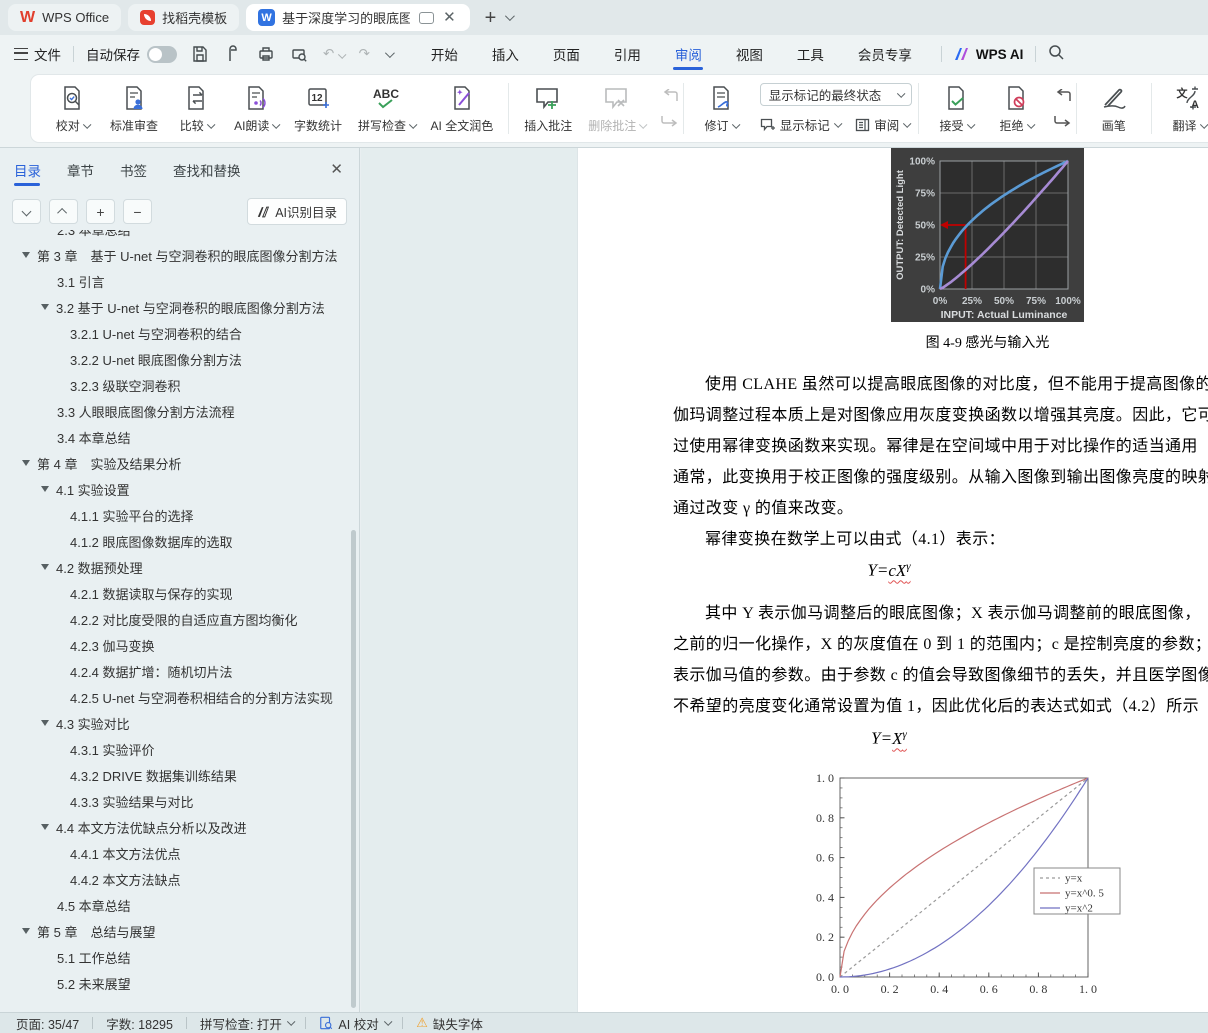  What do you see at coordinates (956, 108) in the screenshot?
I see `accept-button: 接受` at bounding box center [956, 108].